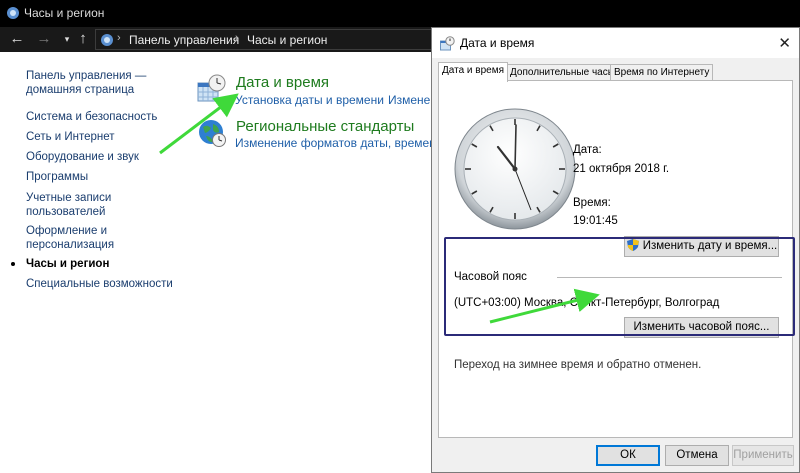 The height and width of the screenshot is (473, 800). I want to click on analog-clock, so click(515, 169).